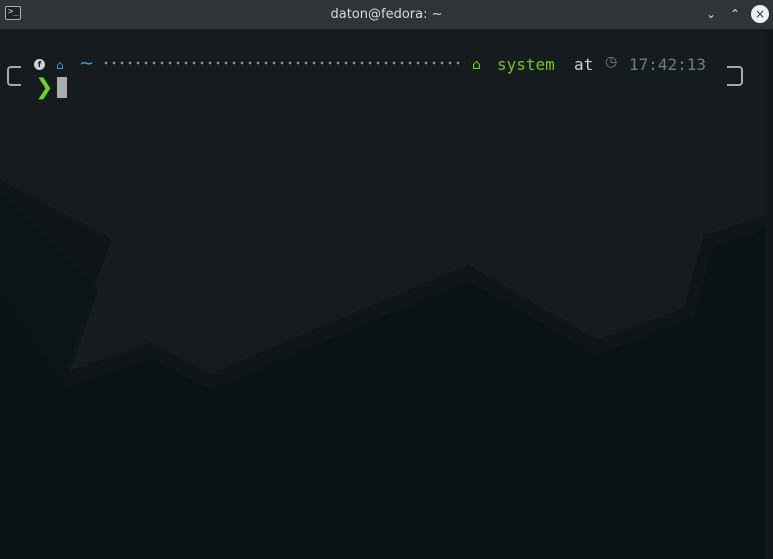 The height and width of the screenshot is (559, 773). I want to click on home-icon: ⌂, so click(60, 65).